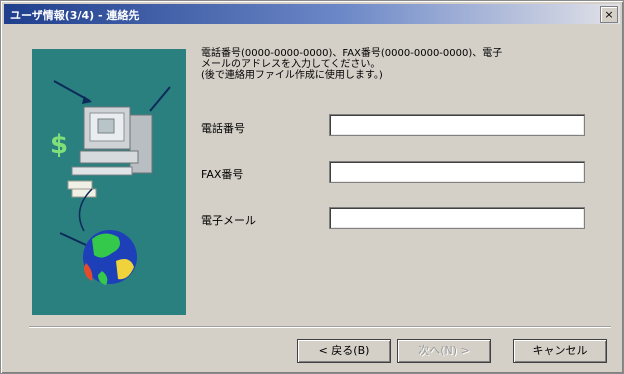 This screenshot has height=374, width=624. Describe the element at coordinates (291, 64) in the screenshot. I see `instruction-line: メールのアドレスを入力してください。` at that location.